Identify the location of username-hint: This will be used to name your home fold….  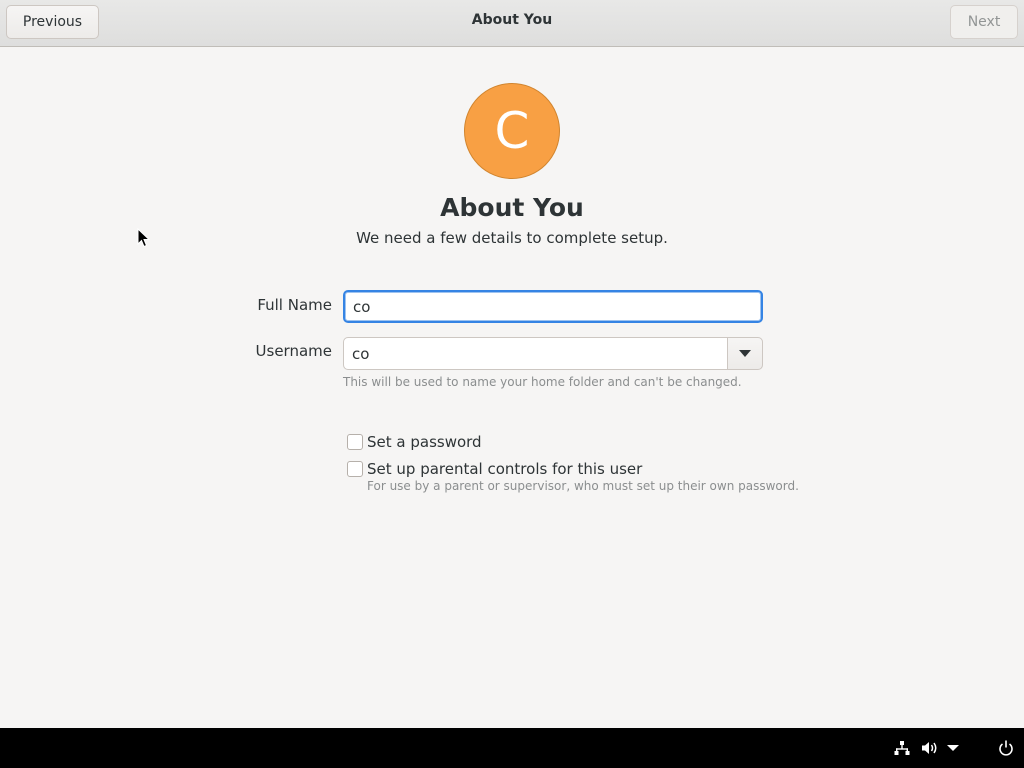
(542, 382).